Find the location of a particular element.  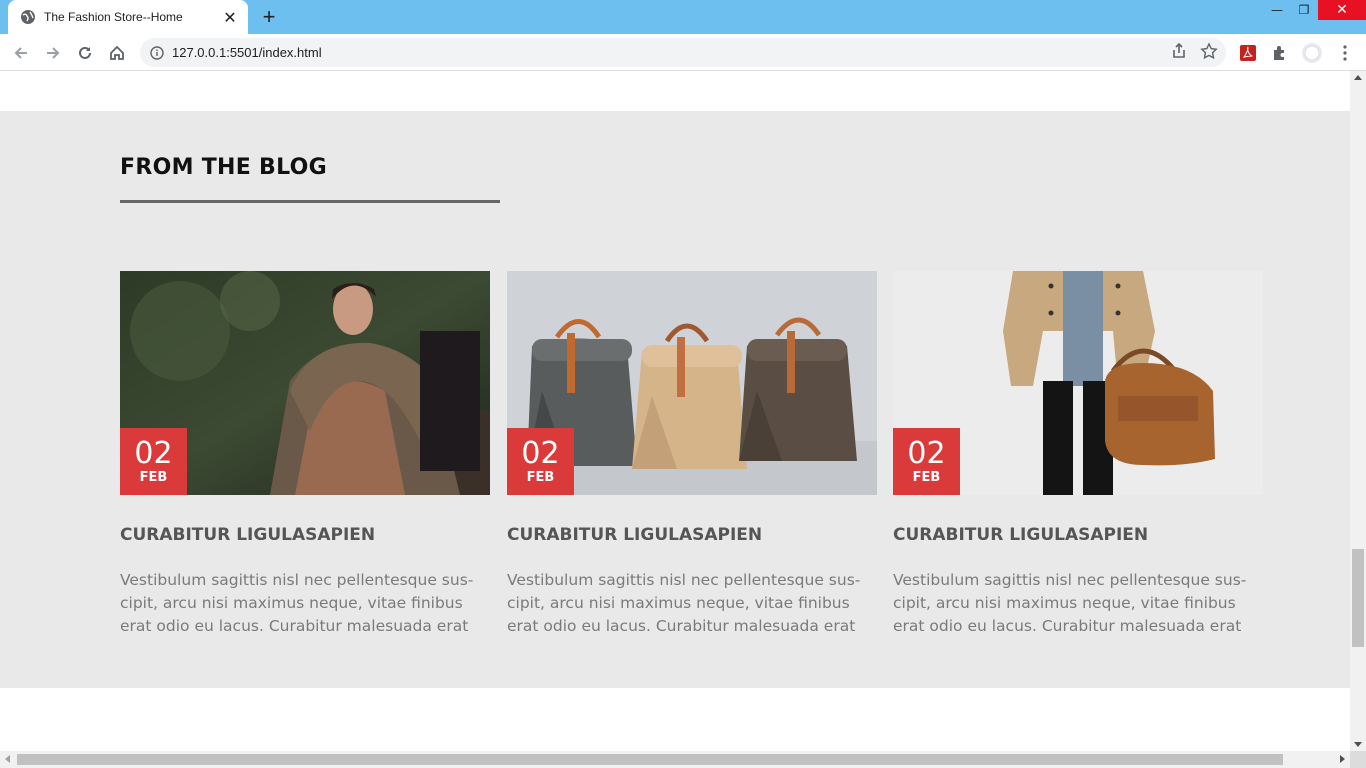

bookmark-star-icon is located at coordinates (1209, 53).